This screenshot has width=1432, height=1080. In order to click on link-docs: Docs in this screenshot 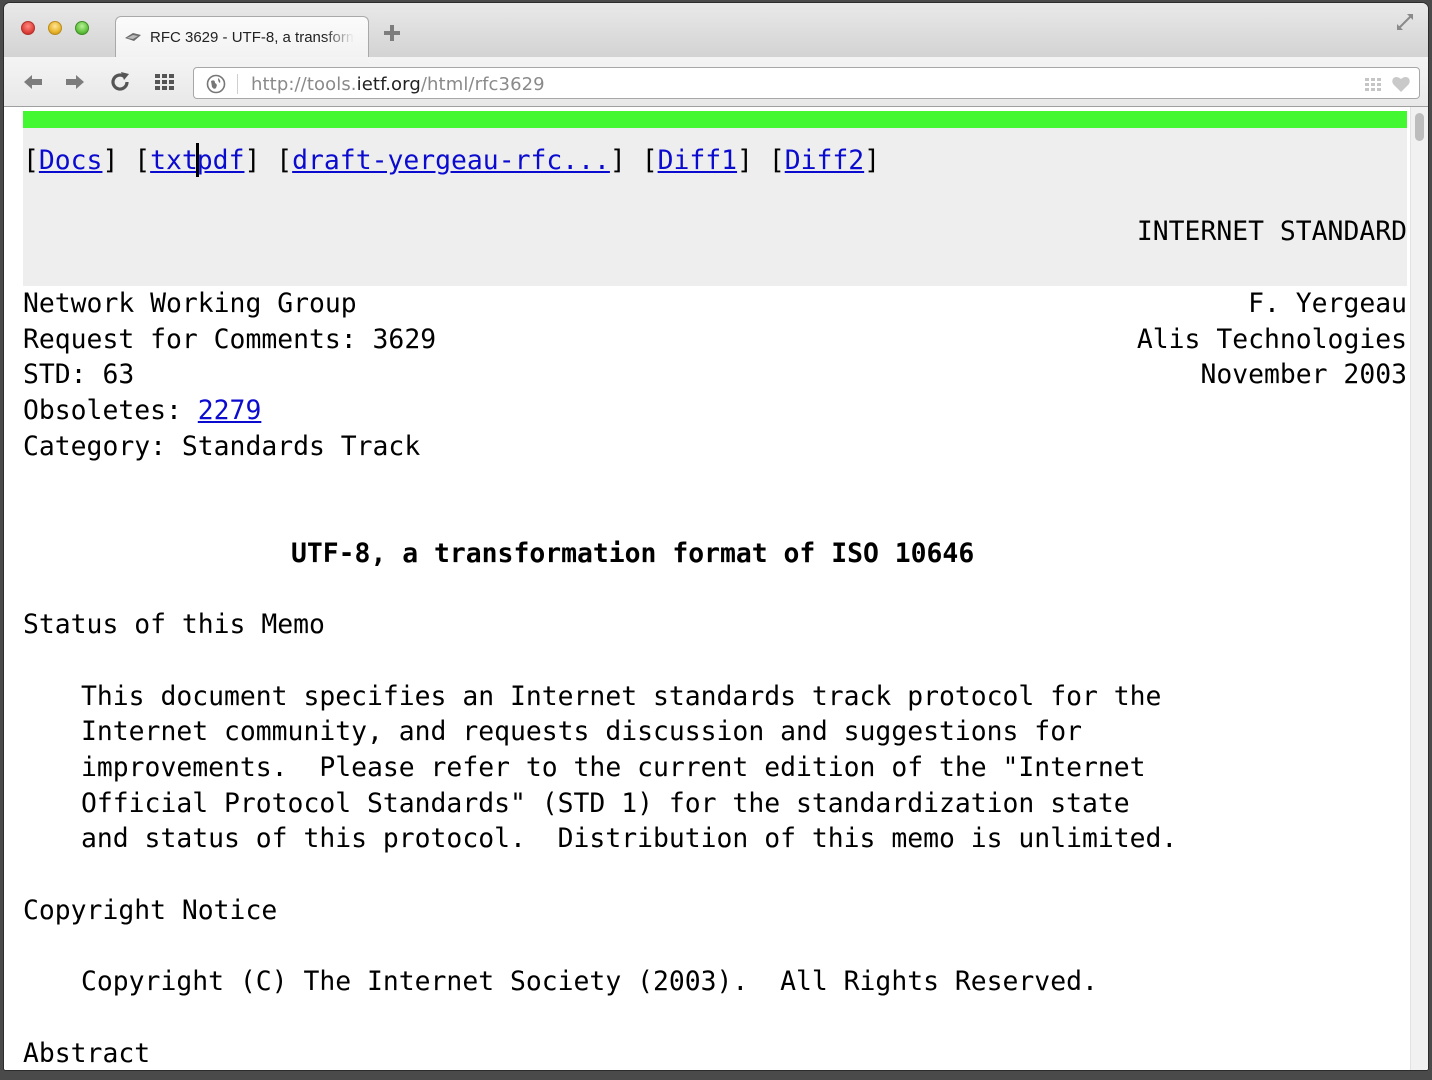, I will do `click(71, 160)`.